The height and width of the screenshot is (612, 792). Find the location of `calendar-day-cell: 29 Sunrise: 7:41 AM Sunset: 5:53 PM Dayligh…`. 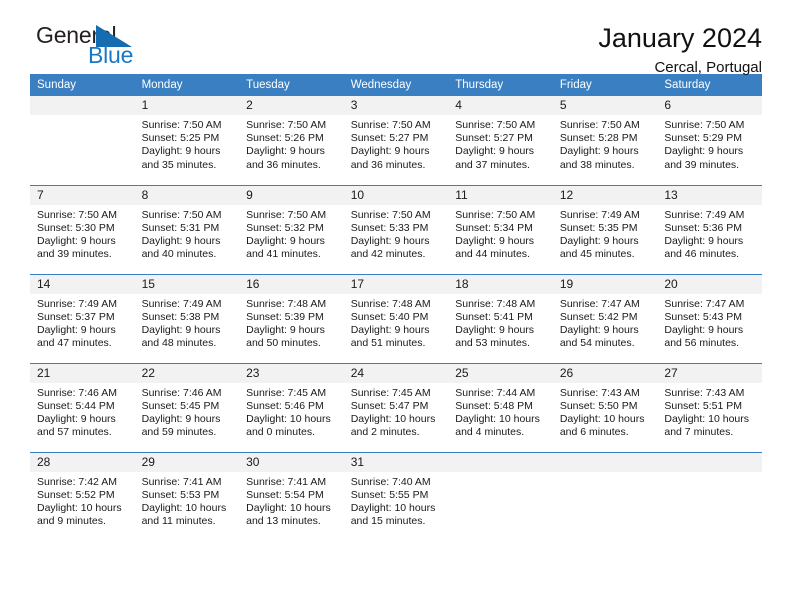

calendar-day-cell: 29 Sunrise: 7:41 AM Sunset: 5:53 PM Dayligh… is located at coordinates (187, 496).